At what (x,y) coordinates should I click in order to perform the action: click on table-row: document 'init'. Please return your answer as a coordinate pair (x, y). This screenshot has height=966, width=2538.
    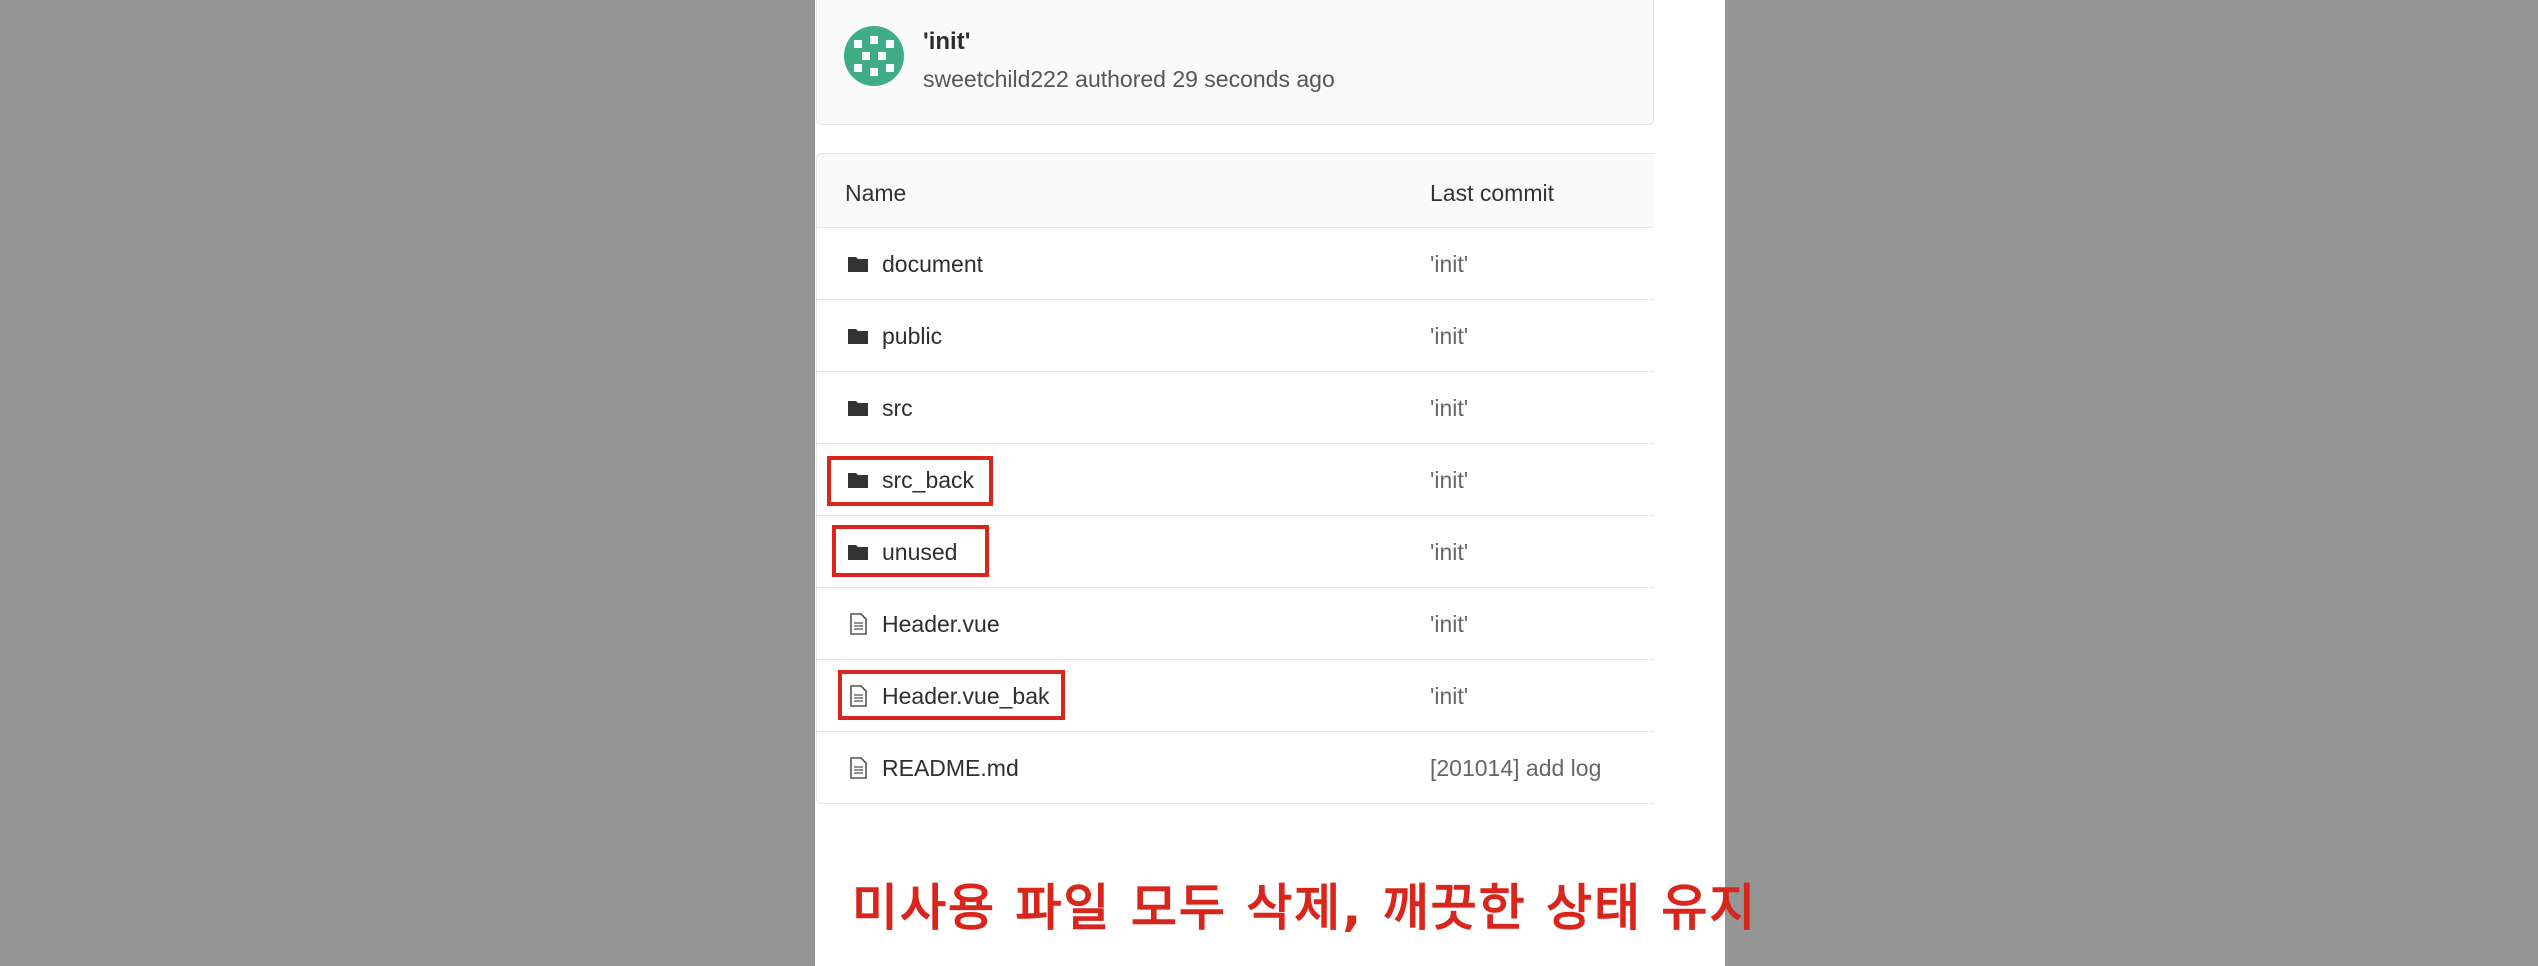
    Looking at the image, I should click on (1235, 264).